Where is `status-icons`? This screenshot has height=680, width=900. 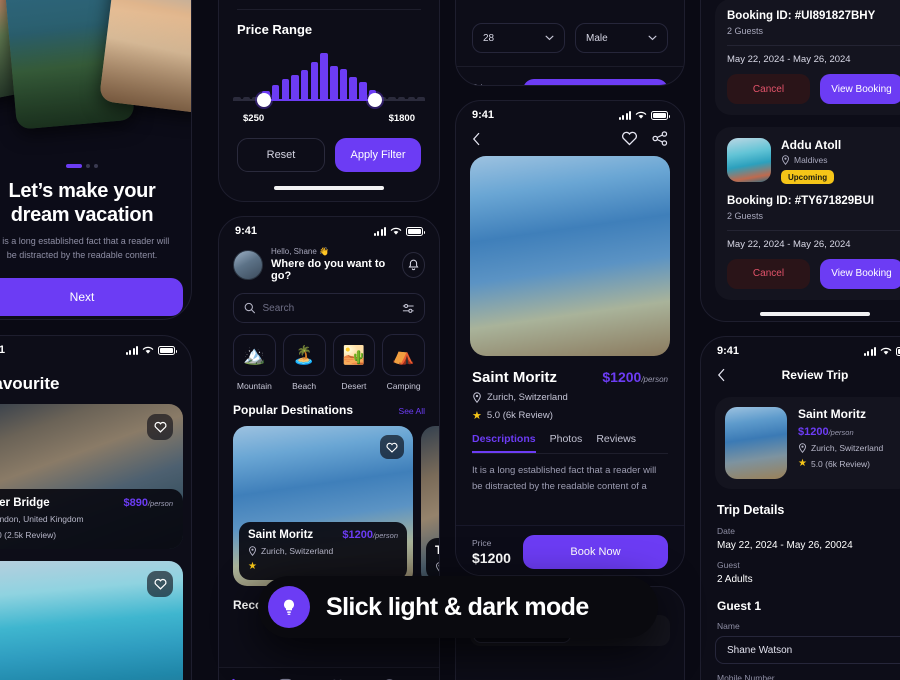 status-icons is located at coordinates (881, 351).